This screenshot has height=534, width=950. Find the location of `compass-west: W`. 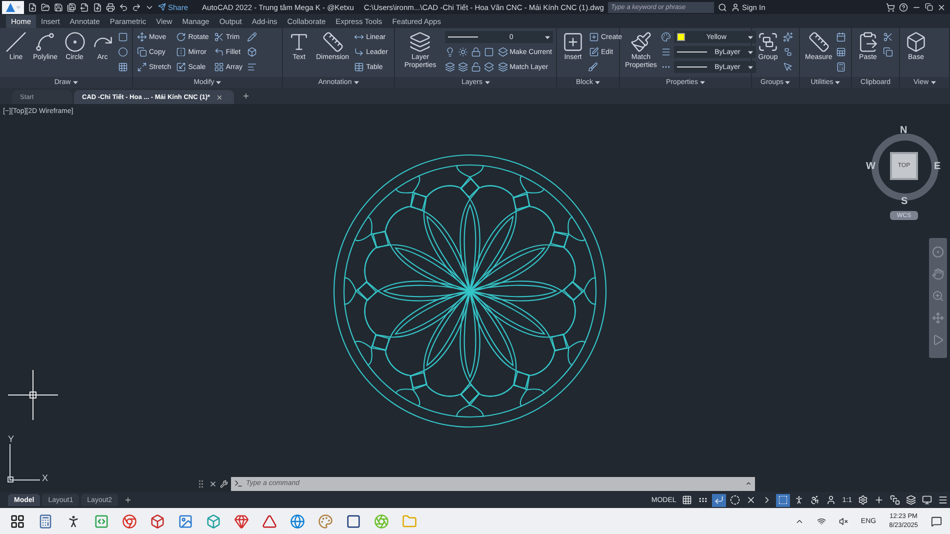

compass-west: W is located at coordinates (871, 166).